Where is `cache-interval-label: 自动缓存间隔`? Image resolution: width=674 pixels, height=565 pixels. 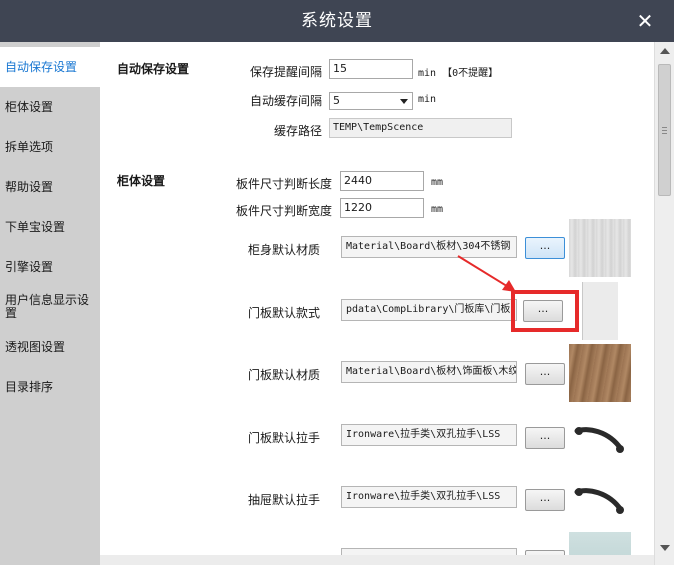 cache-interval-label: 自动缓存间隔 is located at coordinates (285, 101).